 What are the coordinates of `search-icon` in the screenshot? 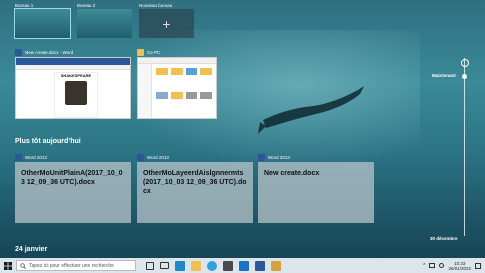 It's located at (23, 265).